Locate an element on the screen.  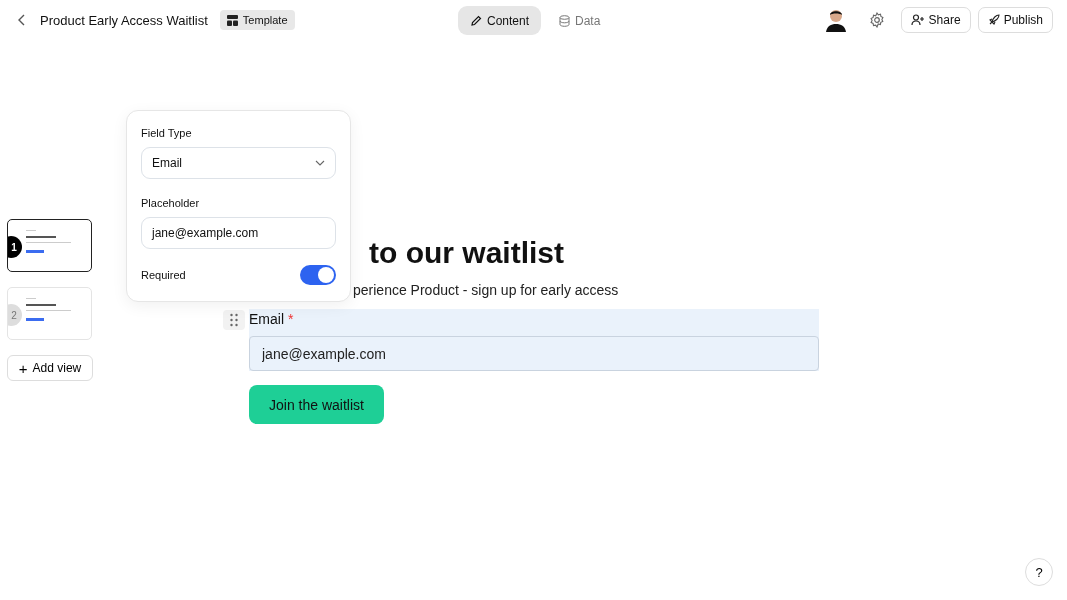
required-asterisk: * is located at coordinates (291, 319).